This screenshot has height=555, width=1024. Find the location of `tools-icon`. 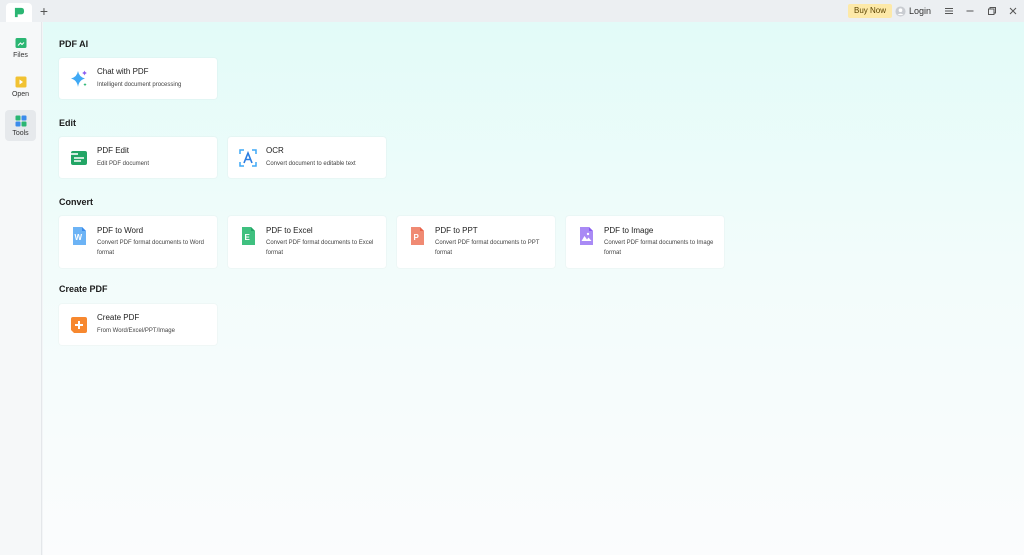

tools-icon is located at coordinates (20, 120).